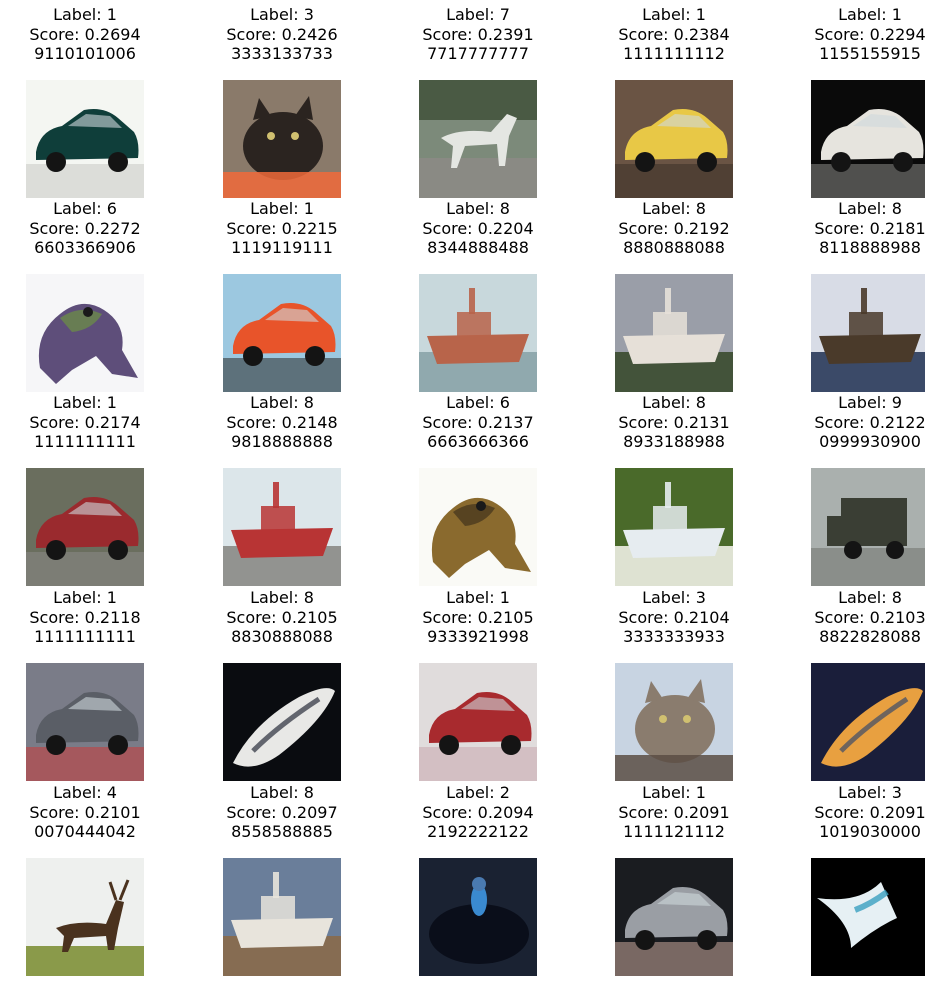 The image size is (925, 990). I want to click on grid-cell: Label: 1 Score: 0.2118 1111111111, so click(85, 684).